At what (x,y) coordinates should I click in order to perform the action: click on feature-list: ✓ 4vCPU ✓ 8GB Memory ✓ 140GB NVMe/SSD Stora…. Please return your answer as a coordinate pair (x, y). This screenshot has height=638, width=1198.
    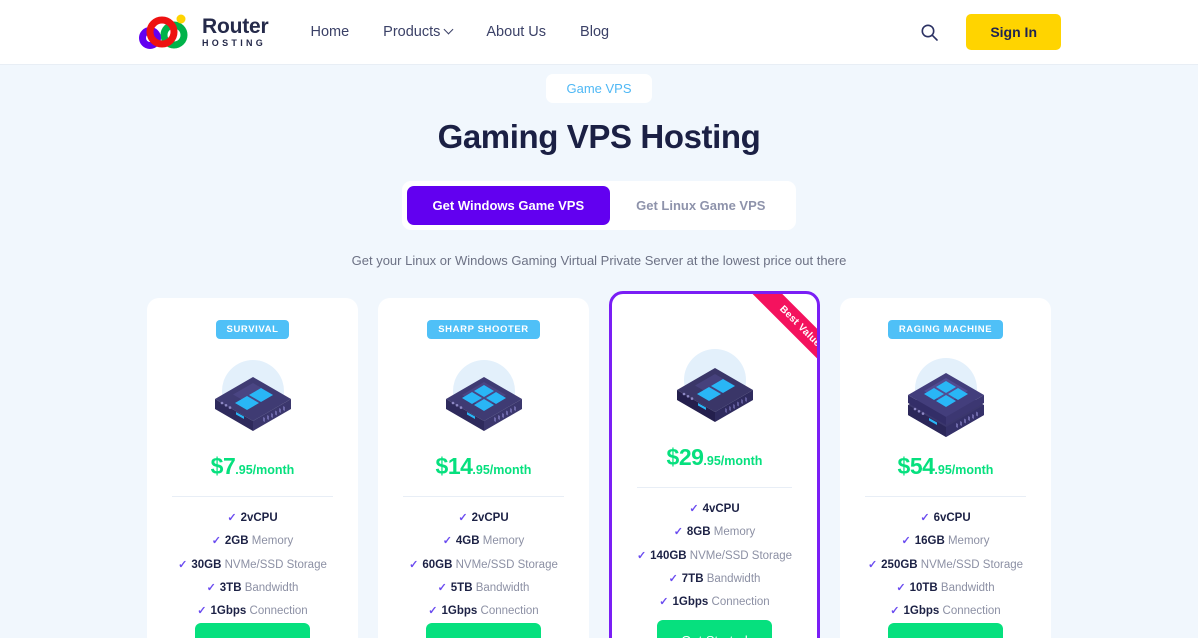
    Looking at the image, I should click on (714, 556).